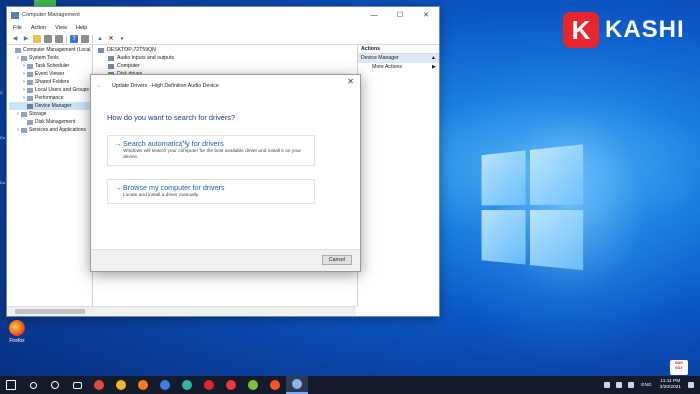 The width and height of the screenshot is (700, 394). I want to click on horizontal-scrollbar, so click(181, 311).